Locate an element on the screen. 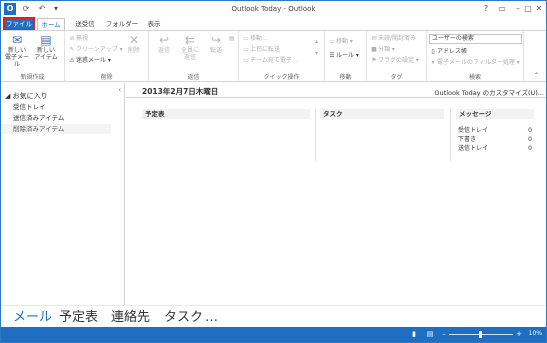 The width and height of the screenshot is (547, 343). unread-label: 未読/開封済み is located at coordinates (397, 38).